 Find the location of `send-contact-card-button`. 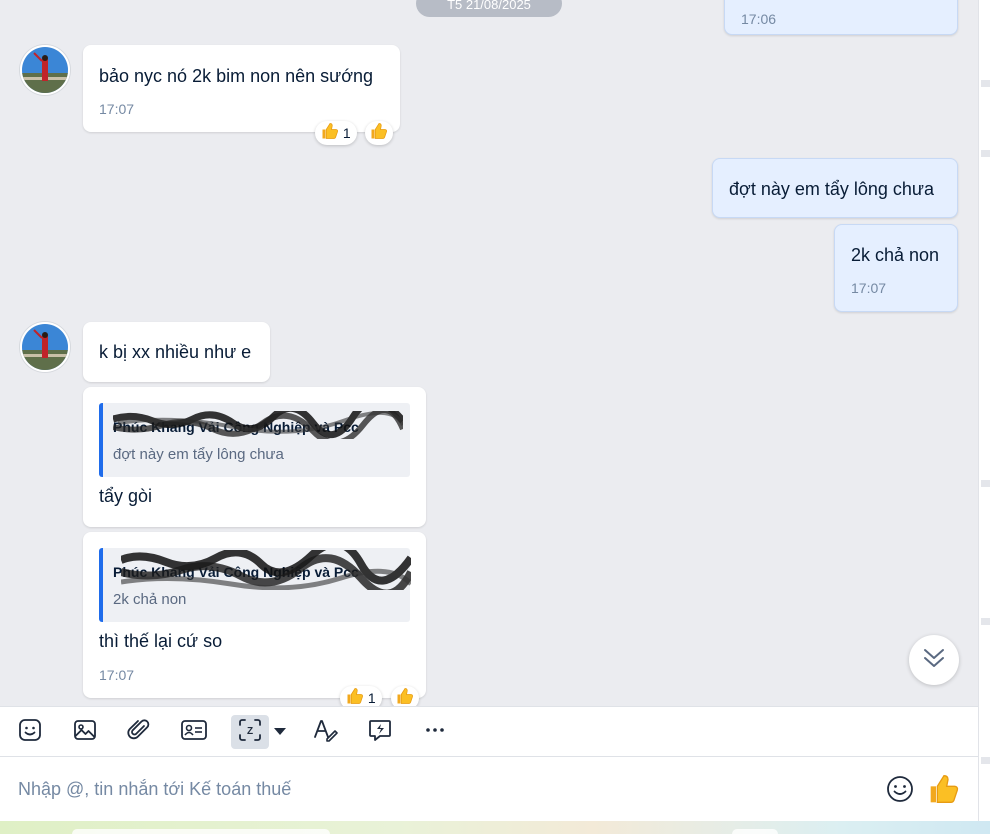

send-contact-card-button is located at coordinates (194, 732).